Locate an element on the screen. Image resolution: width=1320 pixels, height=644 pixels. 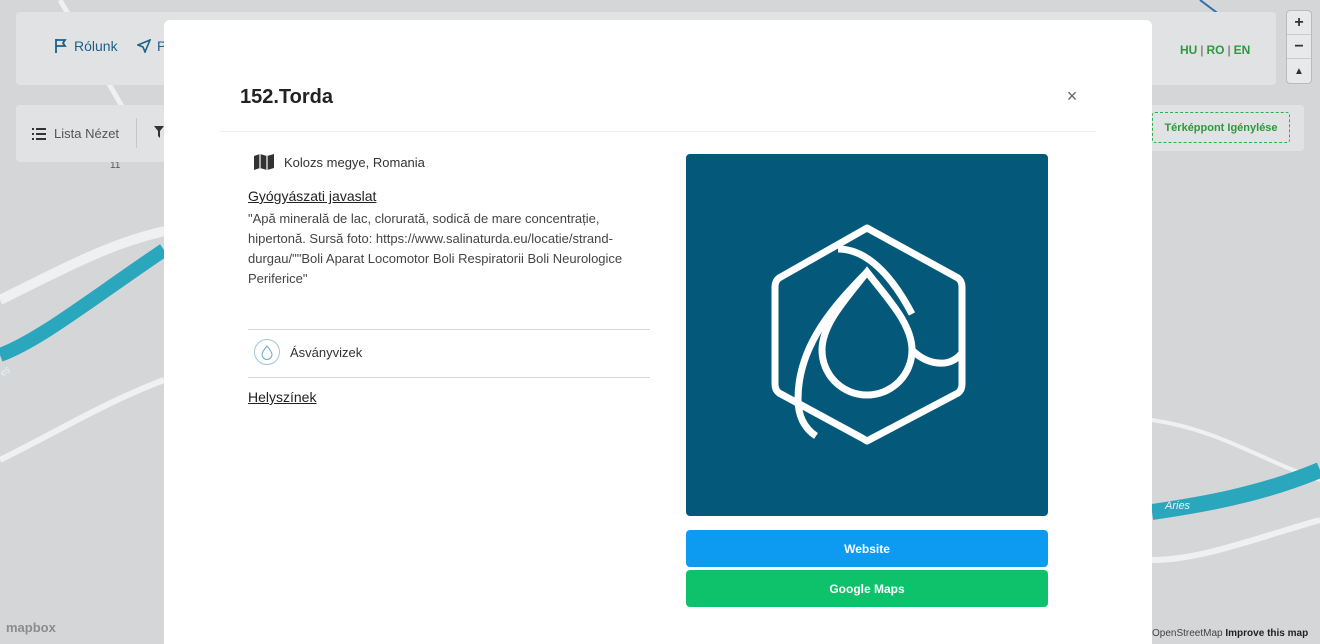
river is located at coordinates (84, 303).